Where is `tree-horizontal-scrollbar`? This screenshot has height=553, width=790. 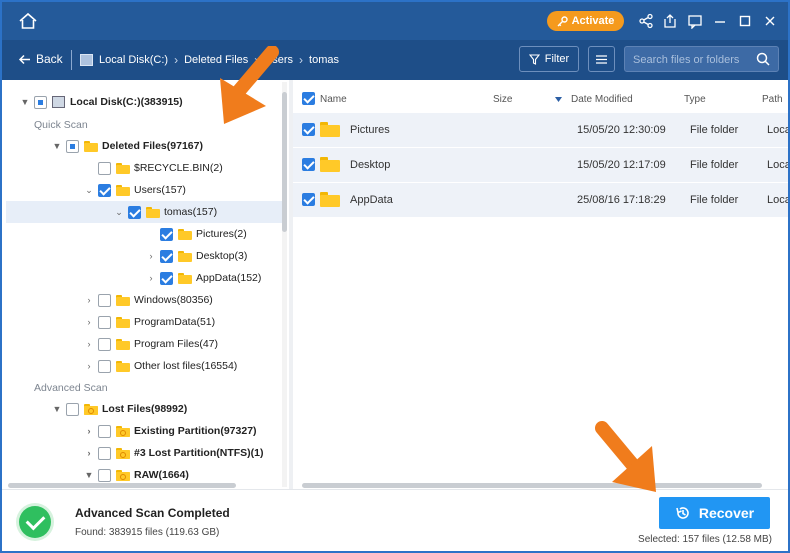 tree-horizontal-scrollbar is located at coordinates (122, 485).